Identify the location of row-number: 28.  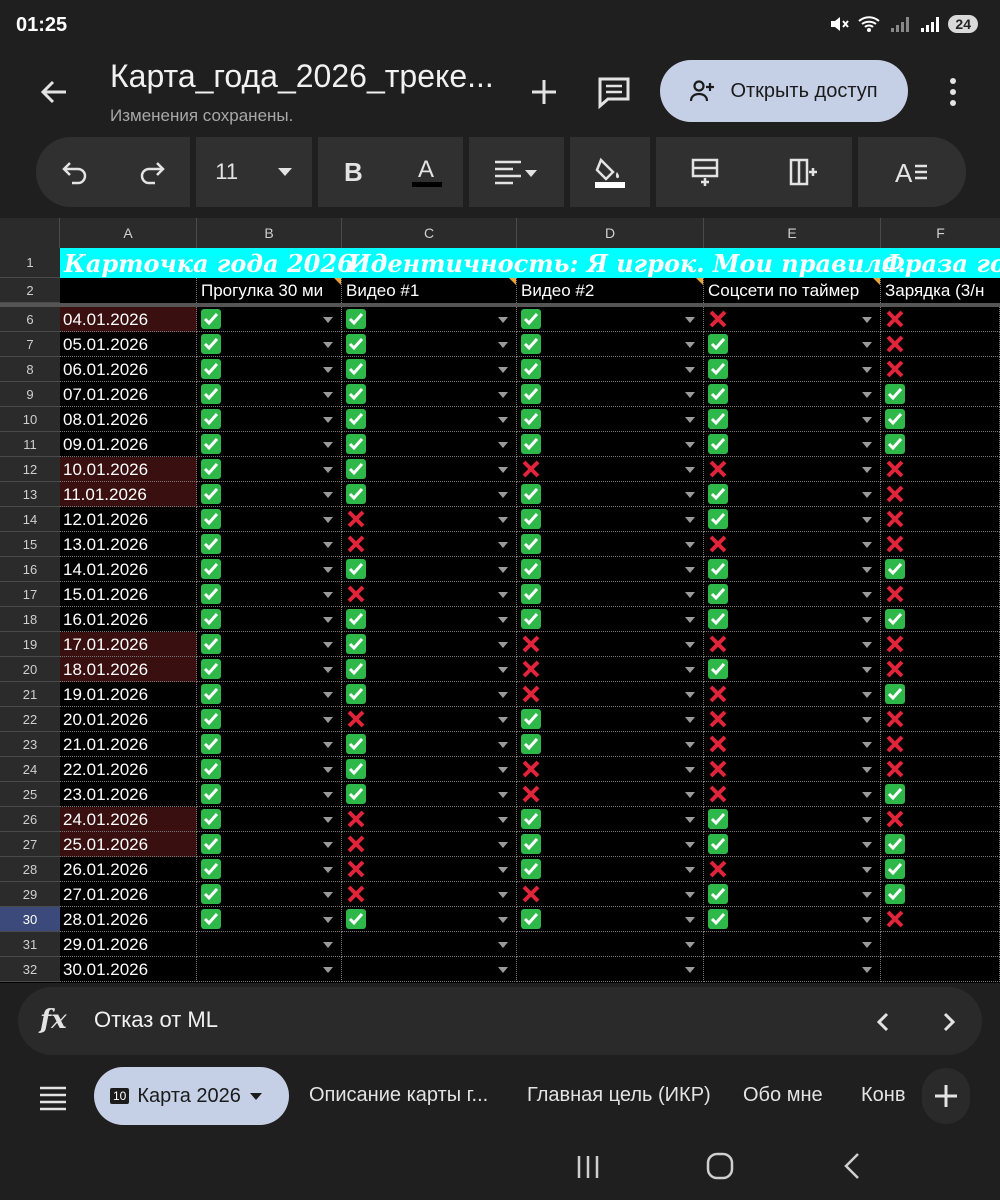
(30, 869).